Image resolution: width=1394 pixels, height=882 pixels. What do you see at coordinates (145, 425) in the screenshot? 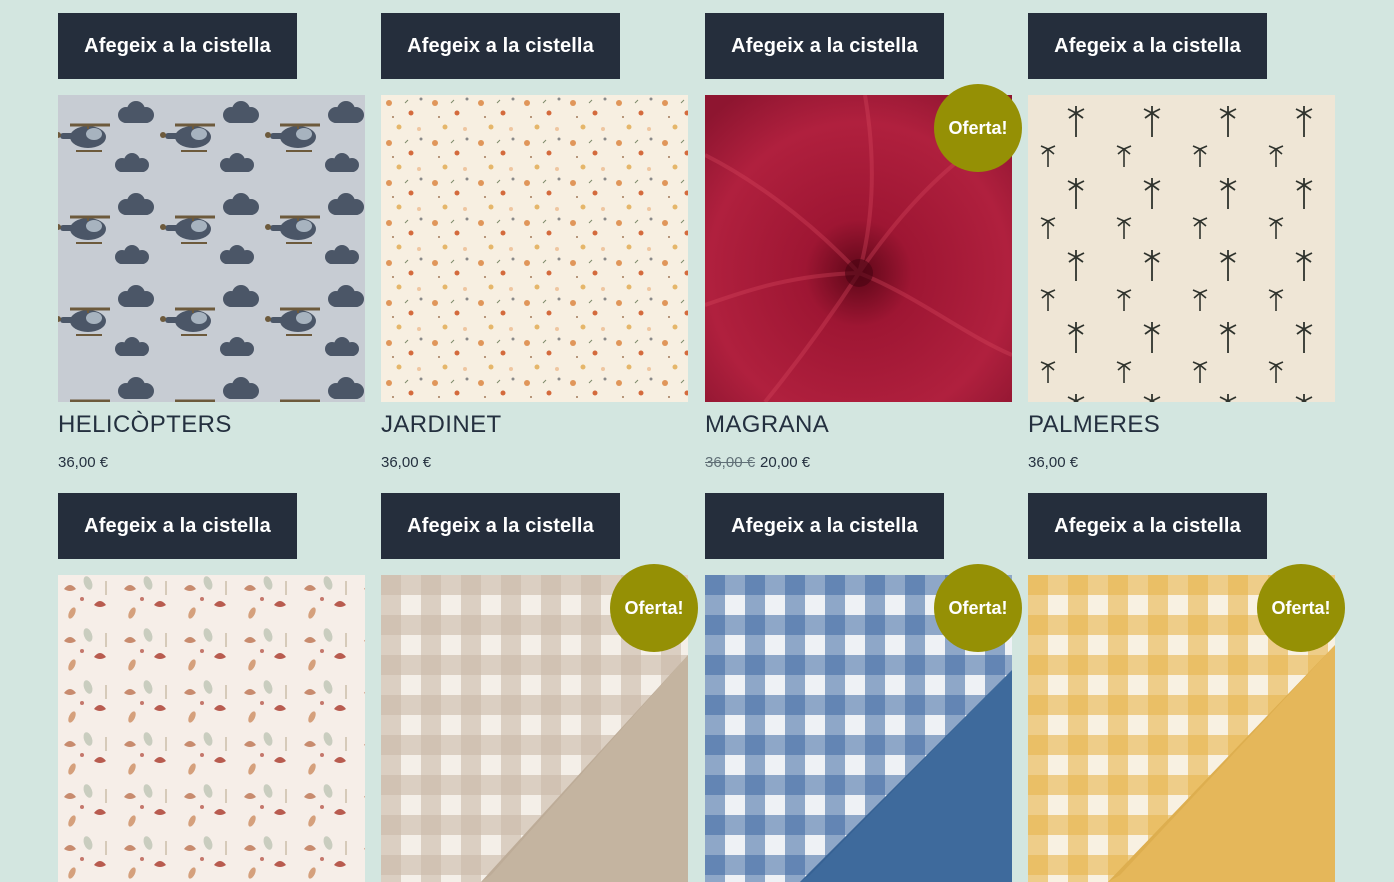
I see `product-title: HELICÒPTERS` at bounding box center [145, 425].